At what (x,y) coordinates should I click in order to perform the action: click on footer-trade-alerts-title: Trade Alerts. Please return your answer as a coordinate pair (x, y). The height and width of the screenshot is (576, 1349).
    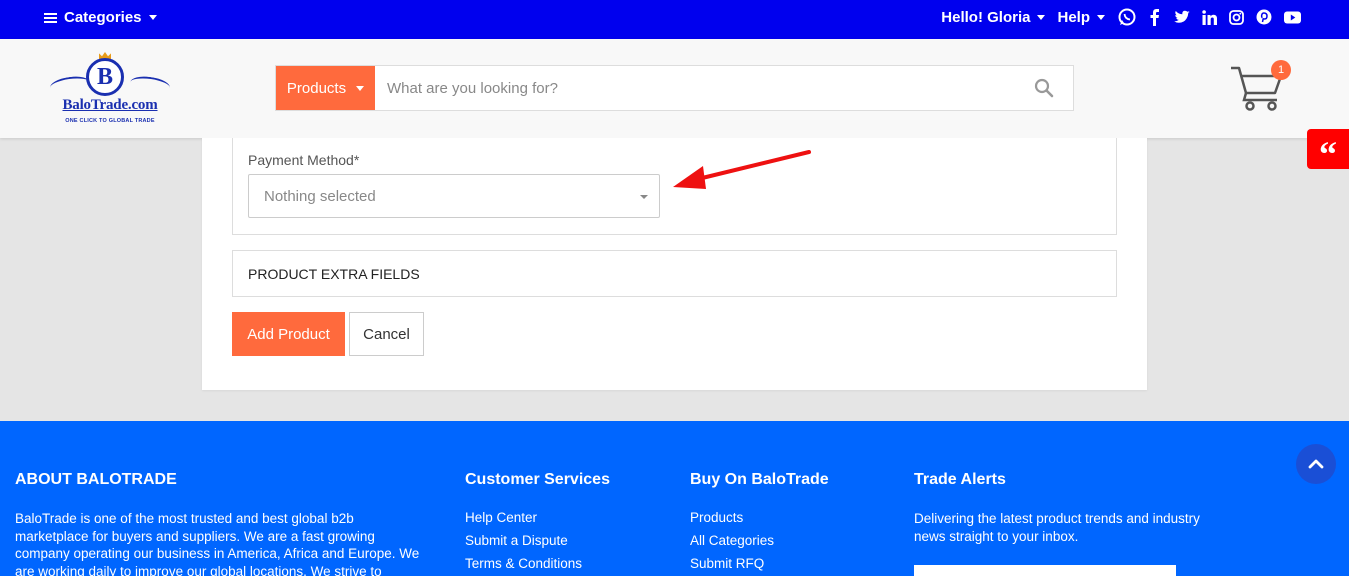
    Looking at the image, I should click on (960, 479).